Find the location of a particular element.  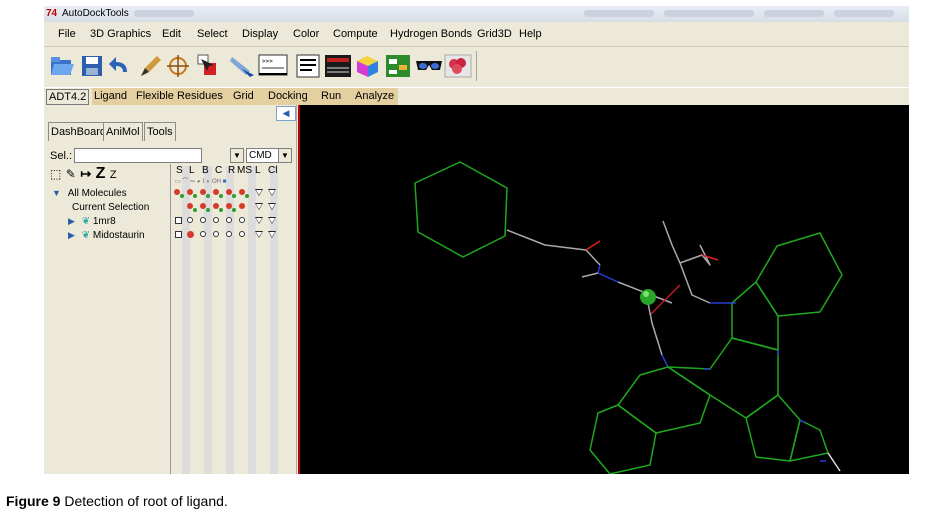

open-folder-icon is located at coordinates (62, 66).